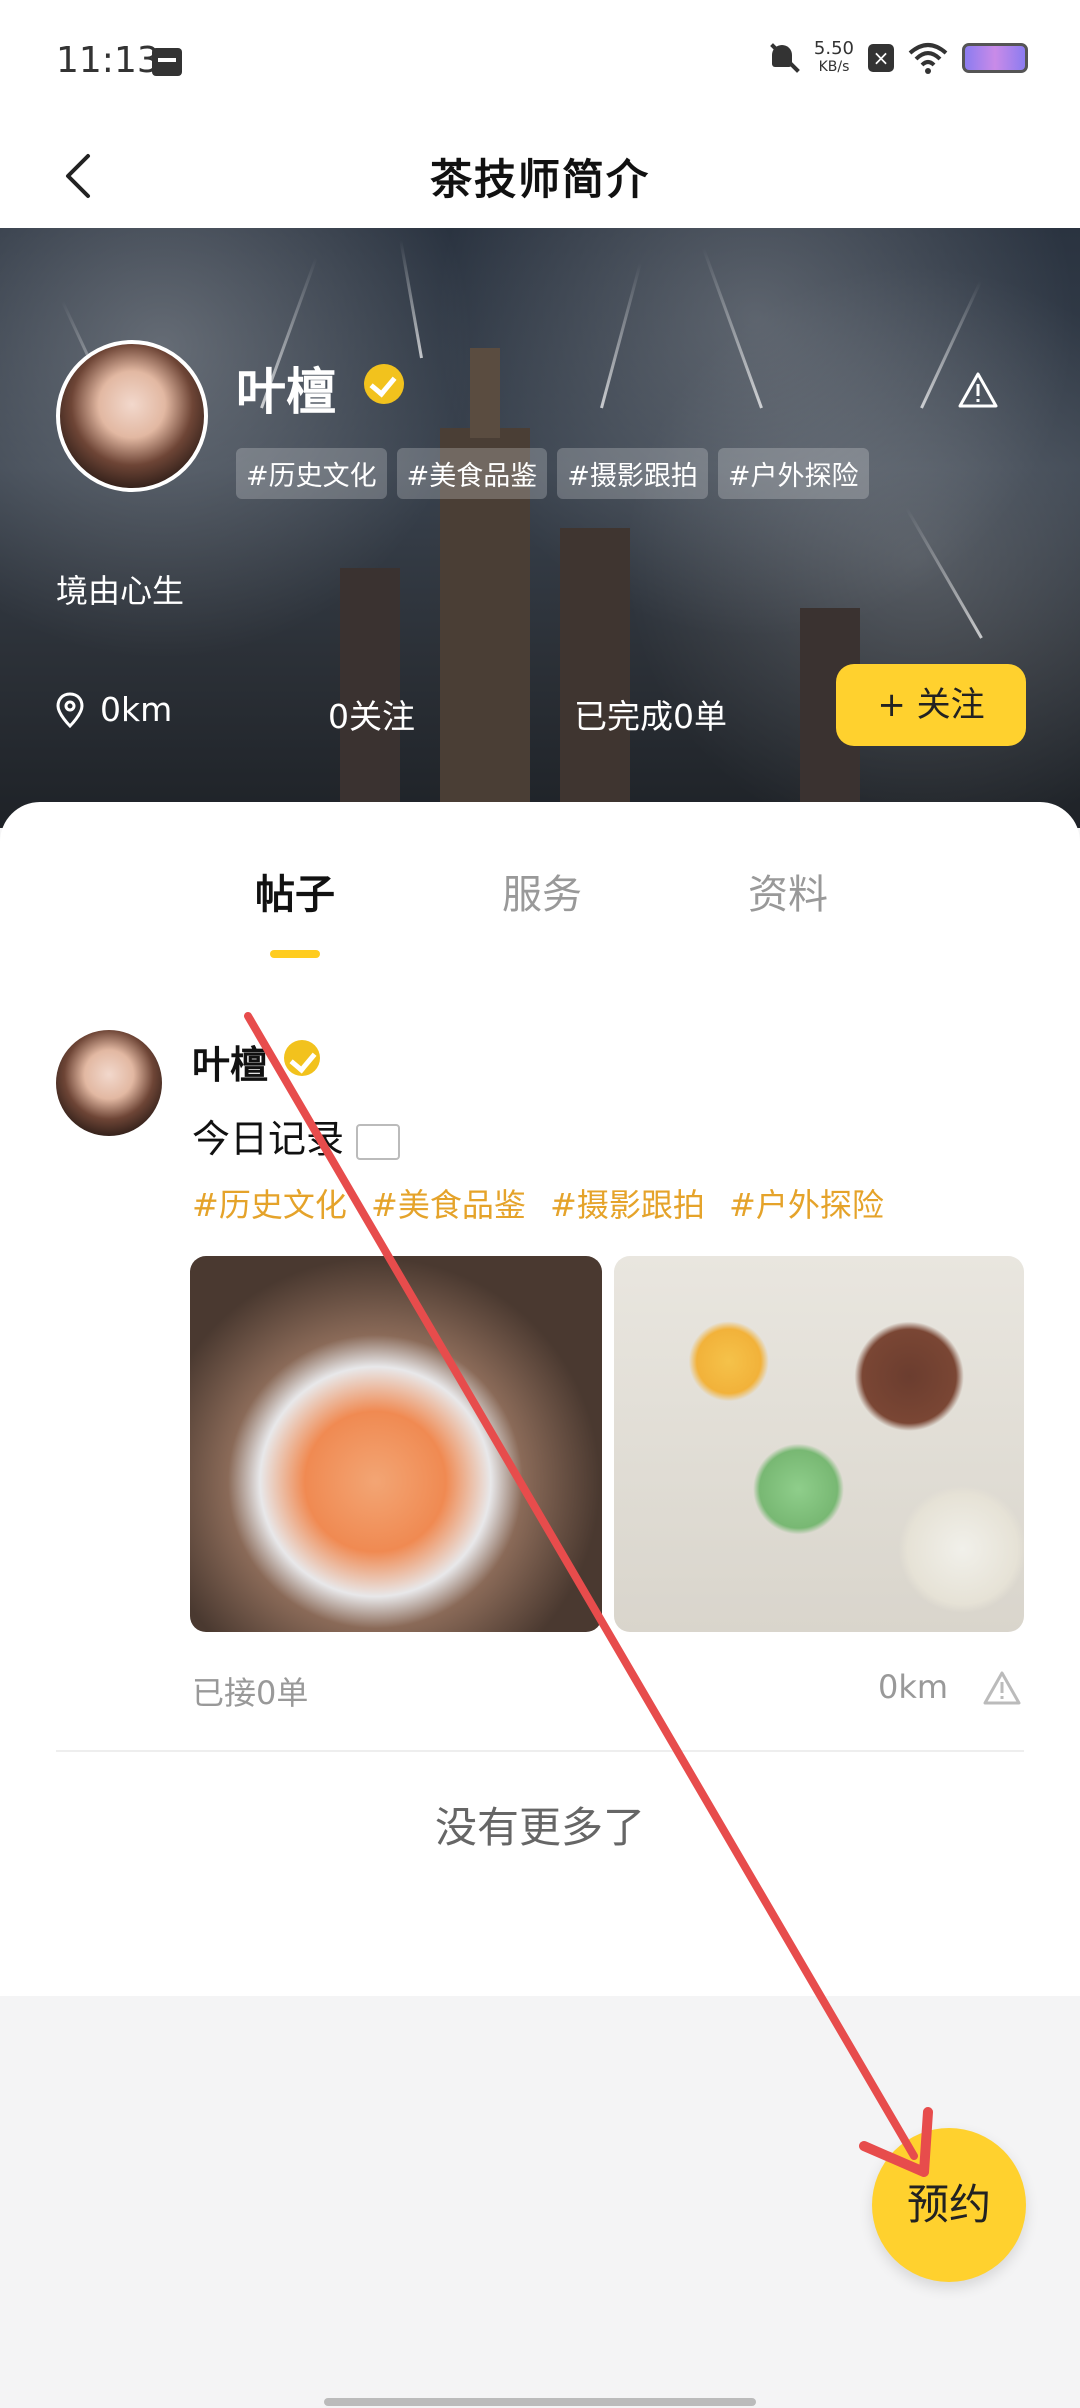 Image resolution: width=1080 pixels, height=2408 pixels. Describe the element at coordinates (793, 473) in the screenshot. I see `profile-tag: #户外探险` at that location.